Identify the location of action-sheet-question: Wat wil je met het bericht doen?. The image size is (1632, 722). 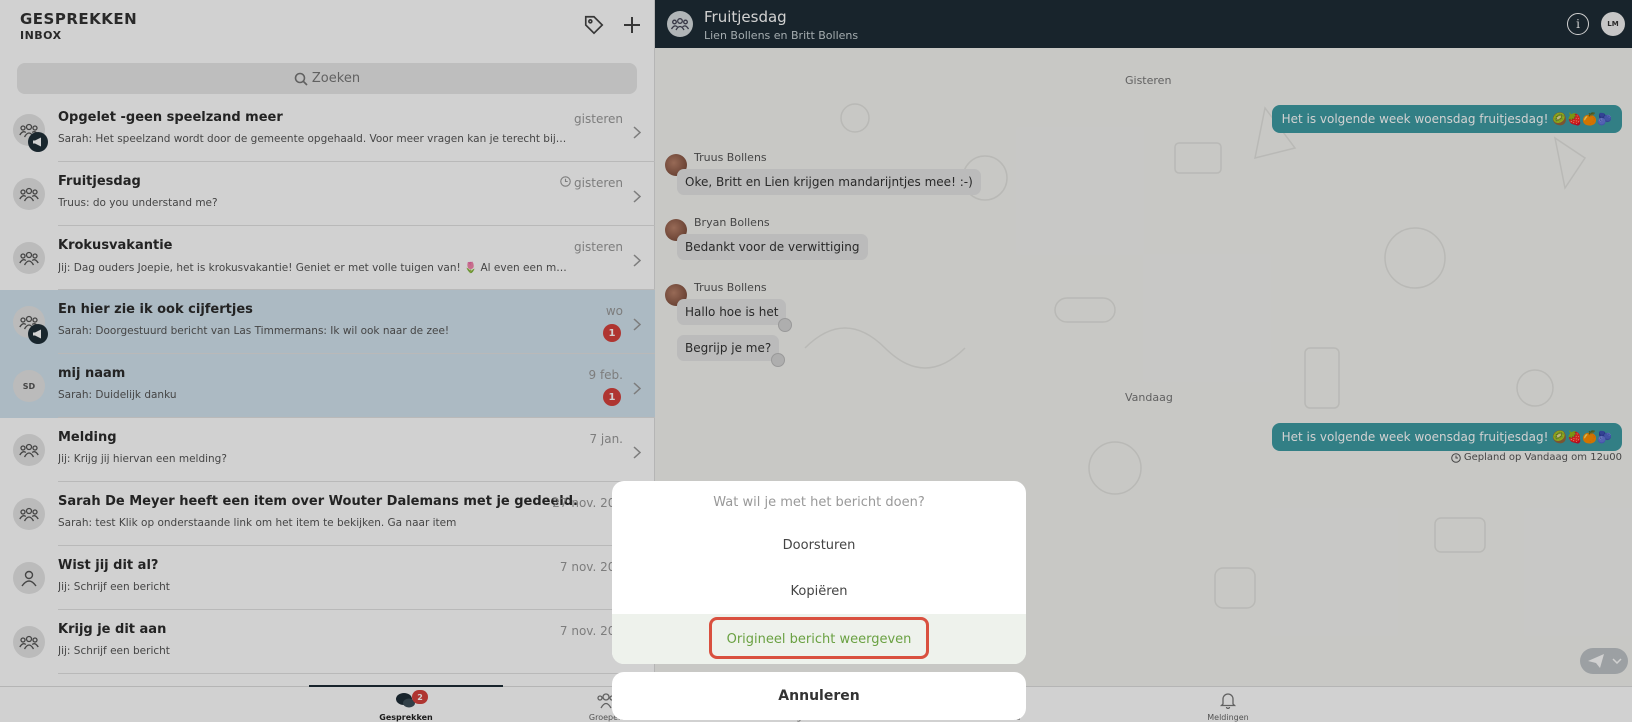
(819, 502).